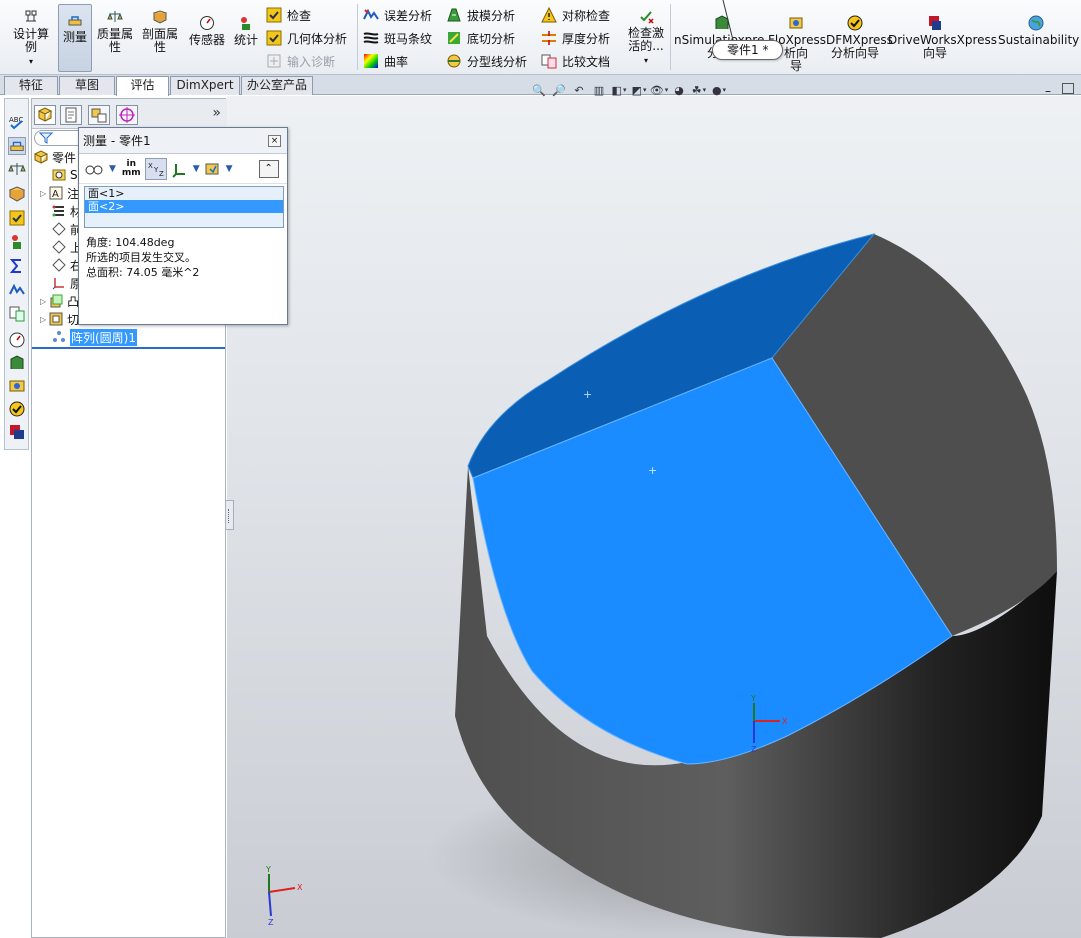  Describe the element at coordinates (639, 90) in the screenshot. I see `display-style-icon: ◩ ▾` at that location.